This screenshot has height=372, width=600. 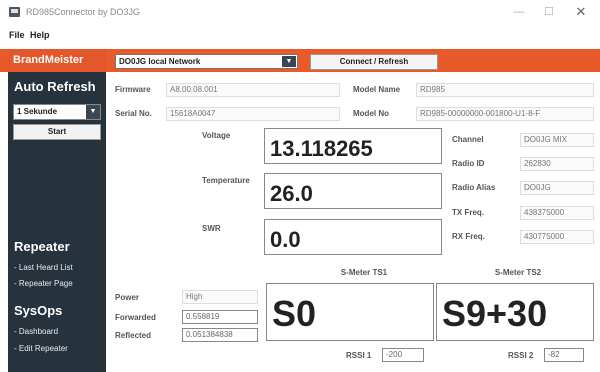 What do you see at coordinates (549, 12) in the screenshot?
I see `maximize-icon: ☐` at bounding box center [549, 12].